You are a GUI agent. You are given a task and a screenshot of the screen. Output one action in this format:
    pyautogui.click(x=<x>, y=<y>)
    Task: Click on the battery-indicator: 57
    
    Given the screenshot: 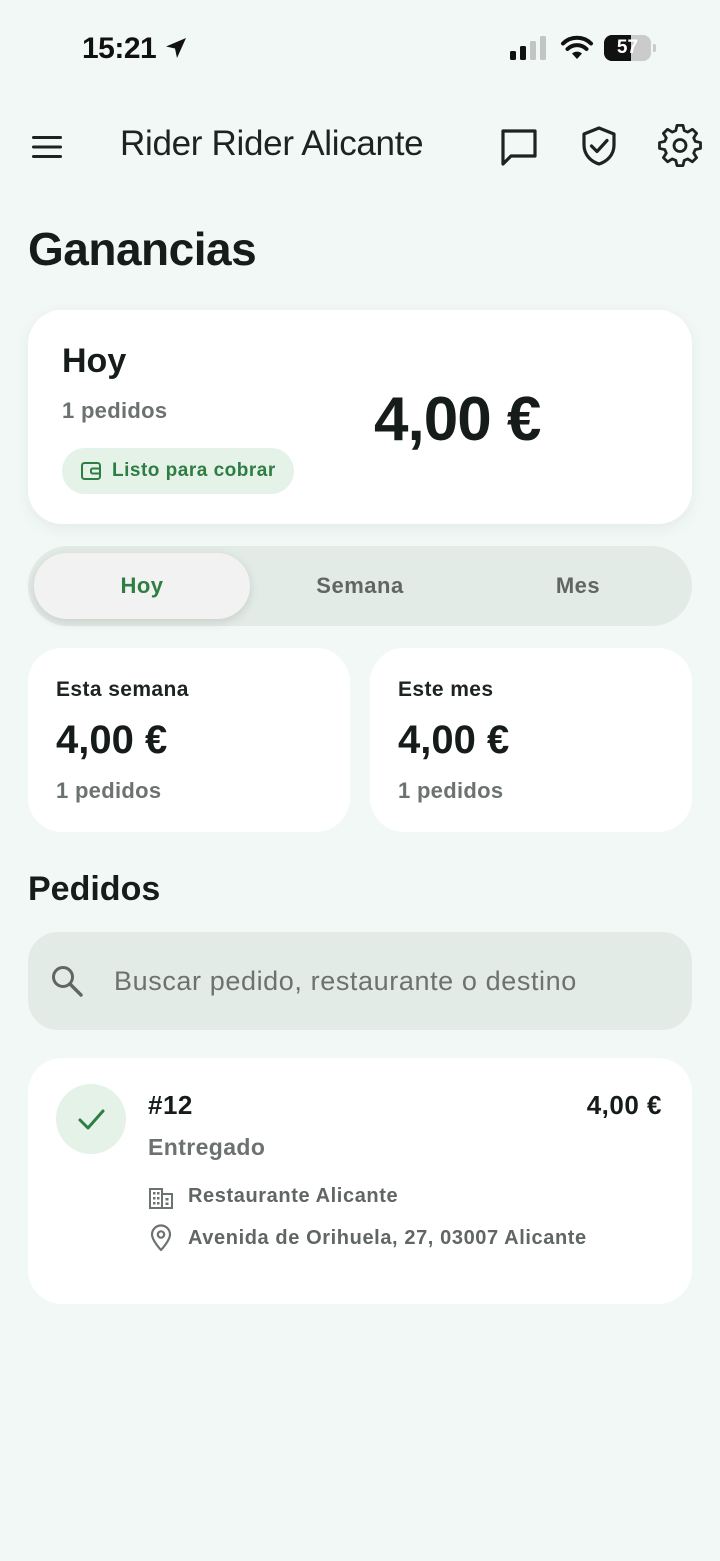 What is the action you would take?
    pyautogui.click(x=630, y=48)
    